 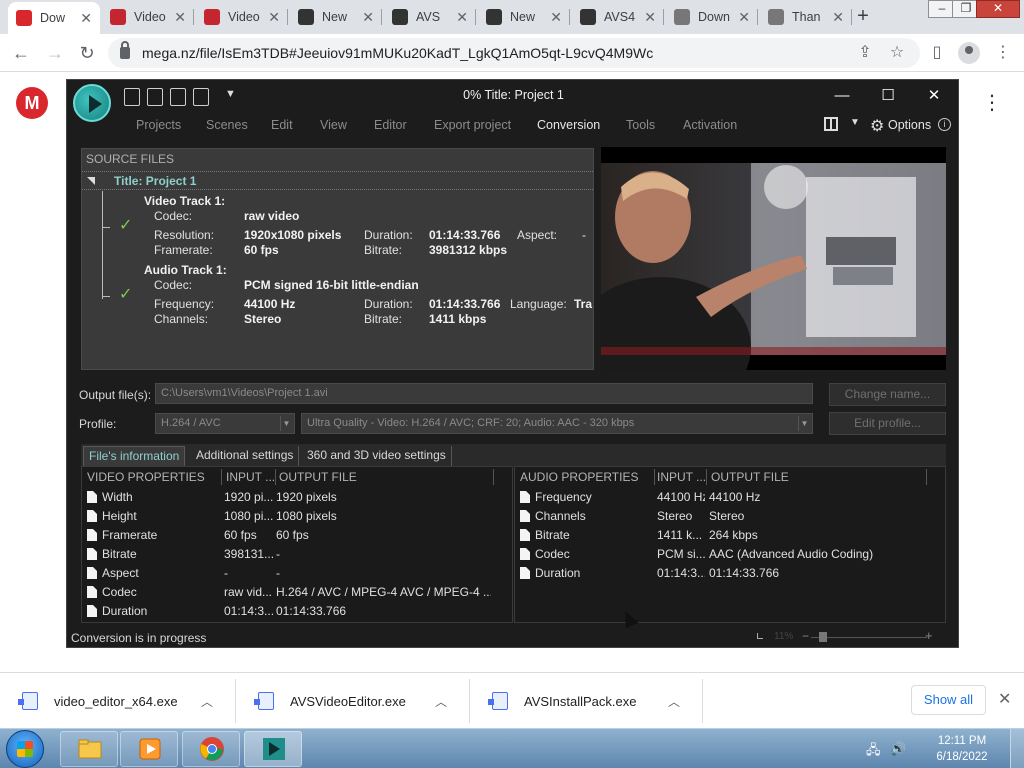 I want to click on page-menu-icon: ⋮, so click(x=992, y=103).